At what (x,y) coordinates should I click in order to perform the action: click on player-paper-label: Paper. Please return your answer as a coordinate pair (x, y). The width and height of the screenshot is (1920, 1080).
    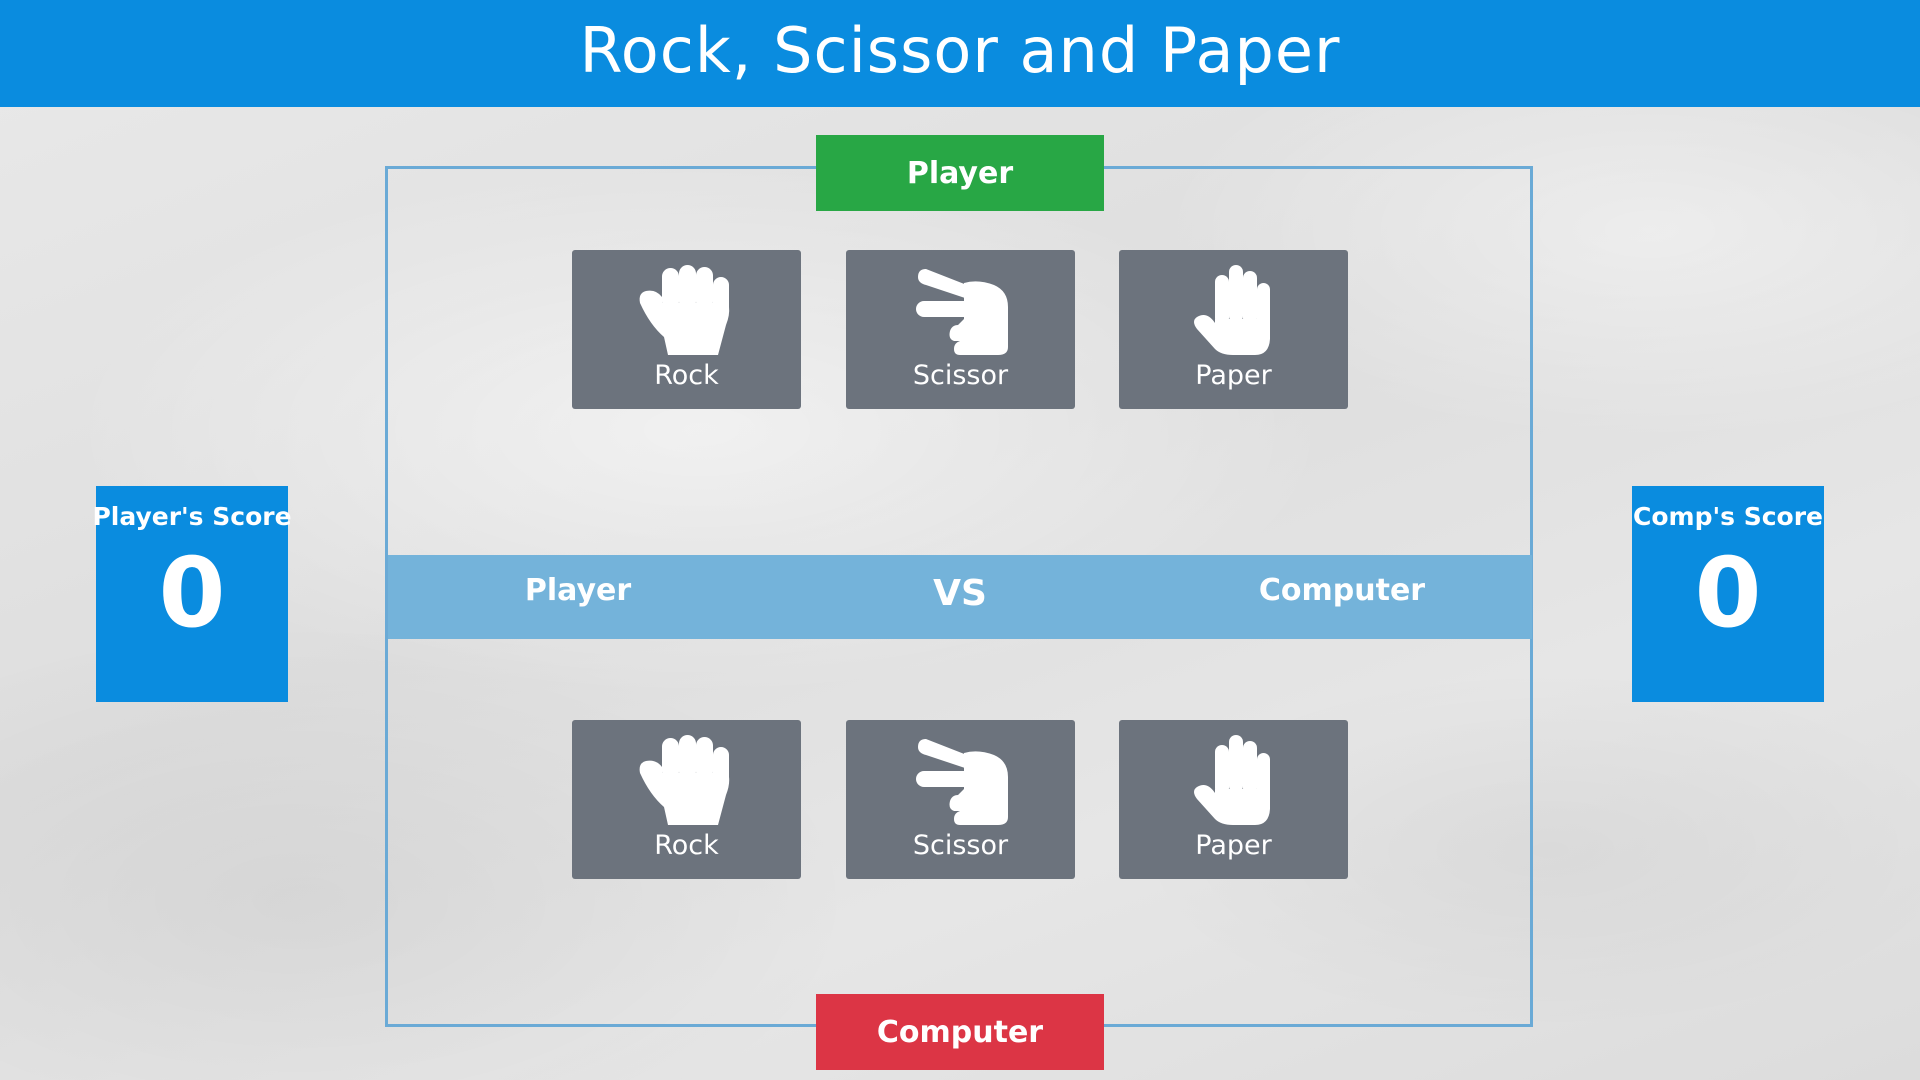
    Looking at the image, I should click on (1233, 375).